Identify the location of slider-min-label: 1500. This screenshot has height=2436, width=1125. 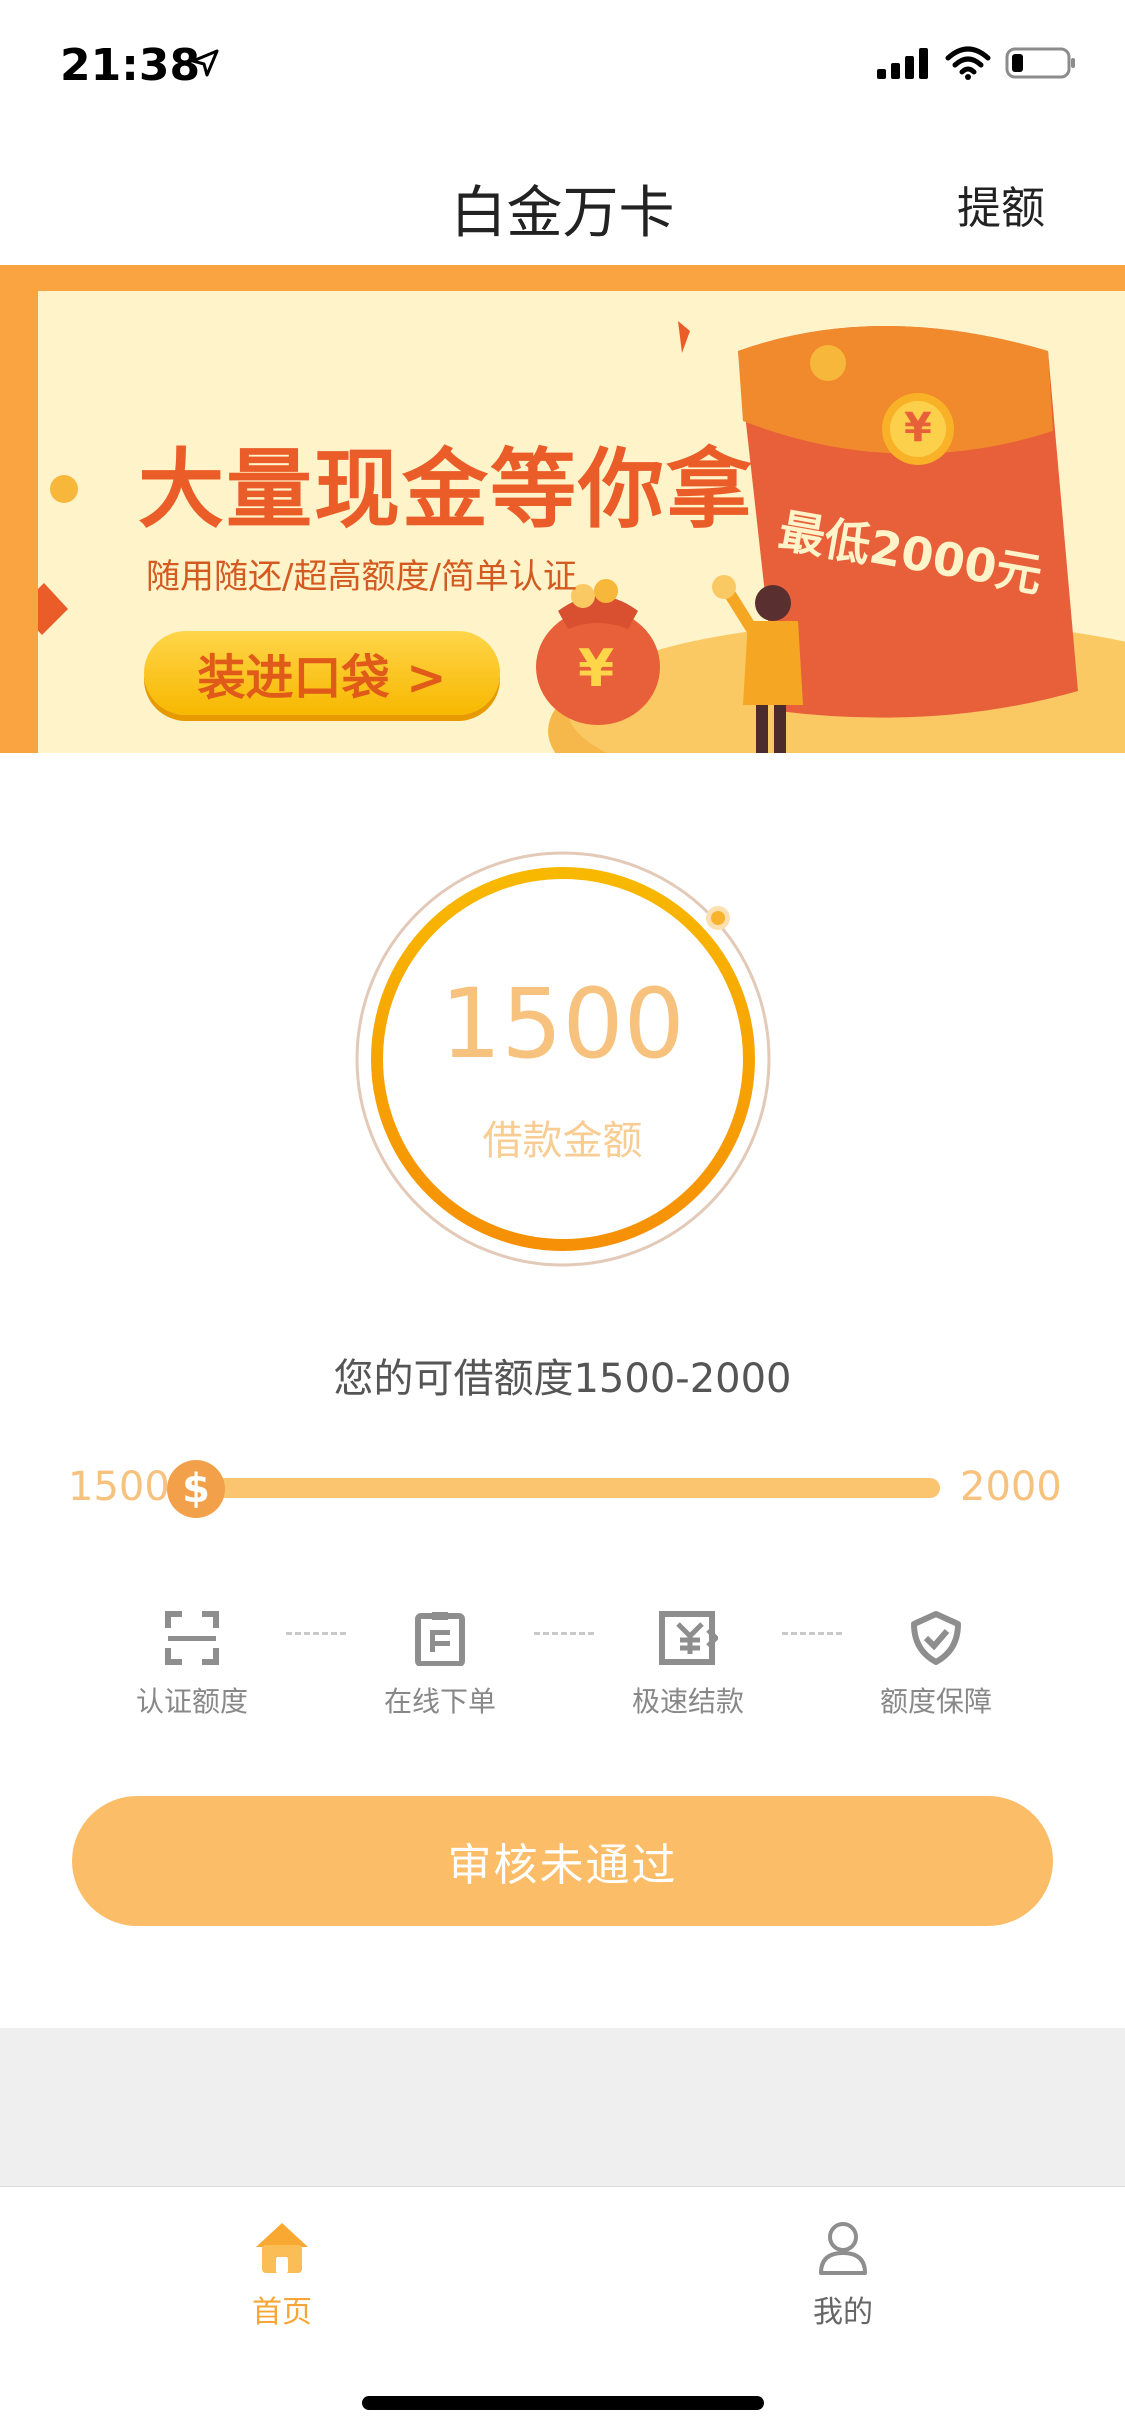
(119, 1487).